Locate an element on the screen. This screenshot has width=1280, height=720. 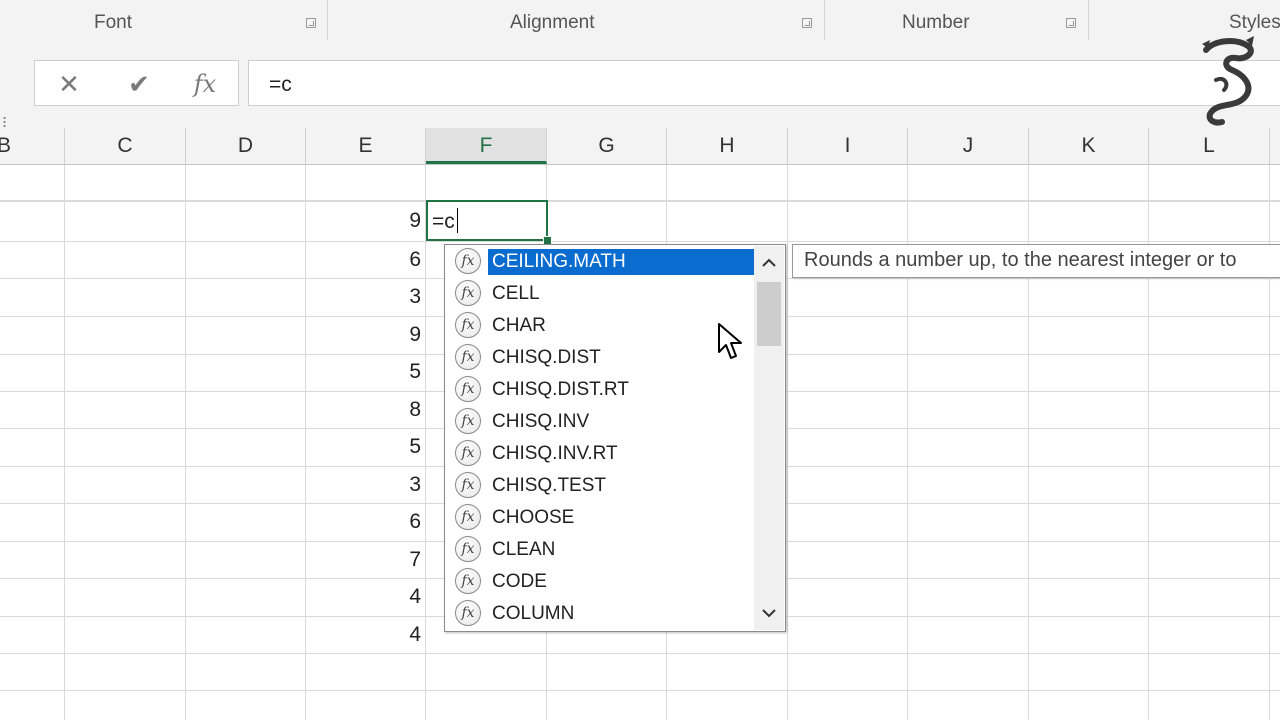
mouse-cursor-icon is located at coordinates (730, 341).